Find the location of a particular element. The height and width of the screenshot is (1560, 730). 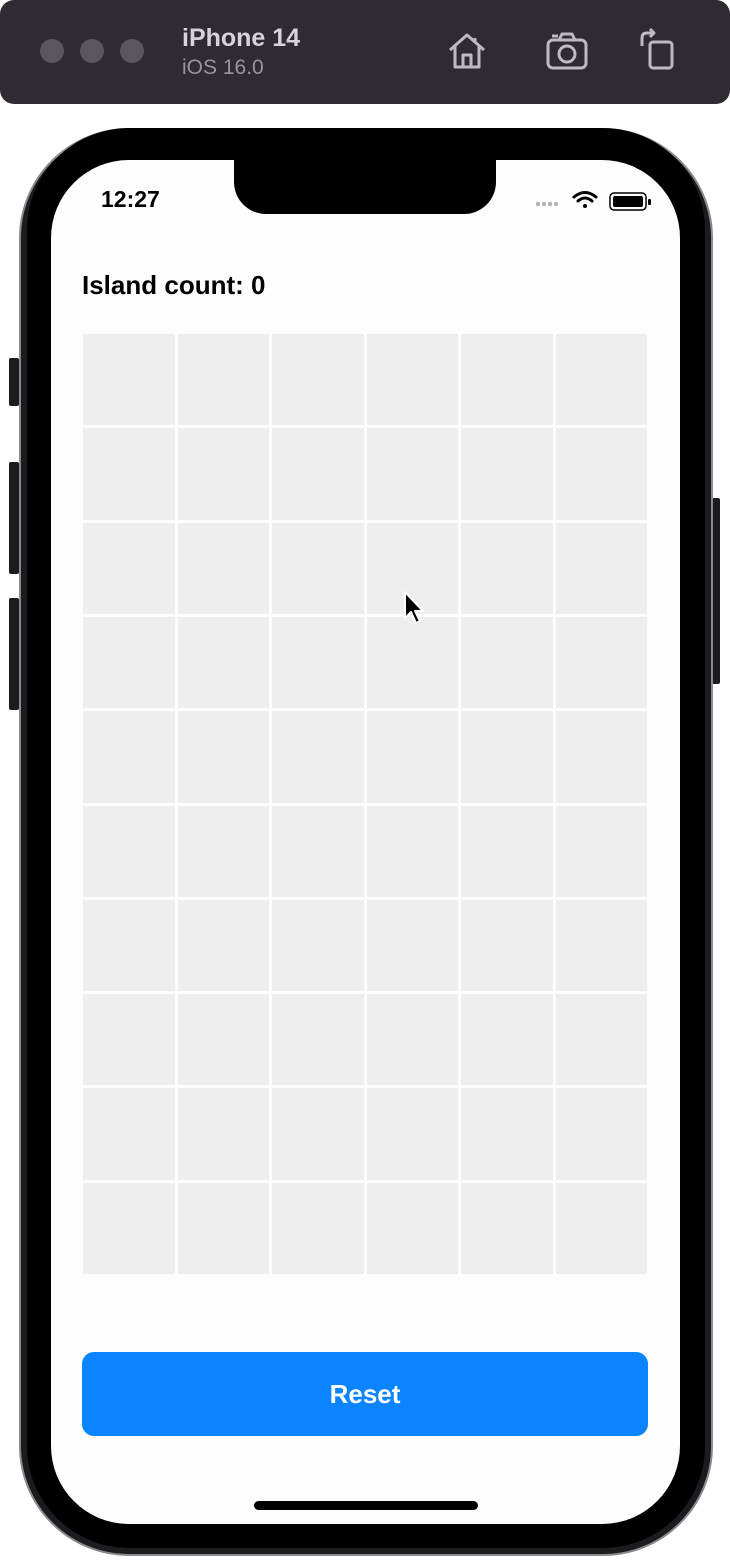

home-indicator is located at coordinates (366, 1505).